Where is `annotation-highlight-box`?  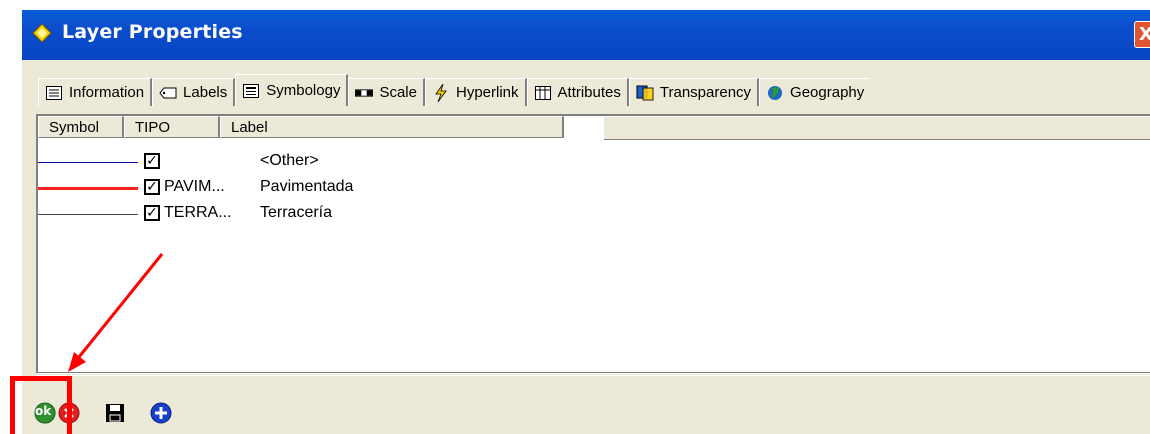 annotation-highlight-box is located at coordinates (41, 405).